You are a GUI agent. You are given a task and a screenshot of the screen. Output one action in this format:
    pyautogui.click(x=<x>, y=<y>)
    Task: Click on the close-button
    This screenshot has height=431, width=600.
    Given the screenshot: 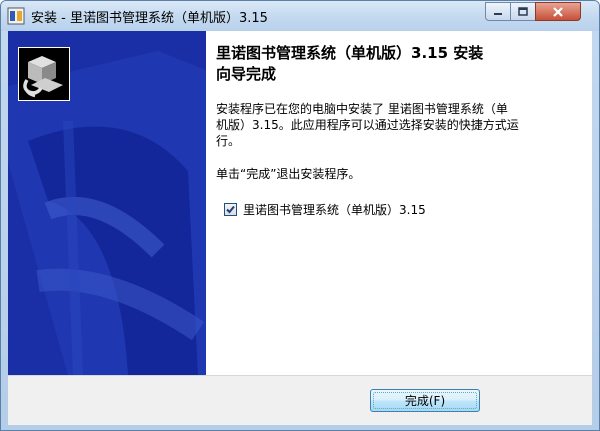 What is the action you would take?
    pyautogui.click(x=558, y=11)
    